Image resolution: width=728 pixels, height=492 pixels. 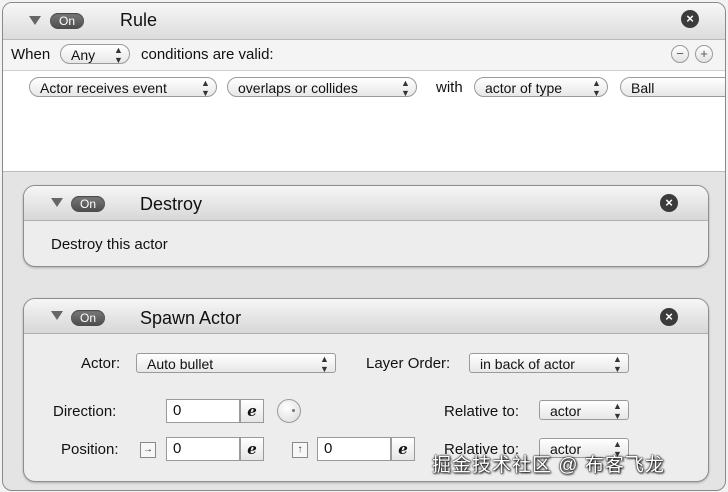 I want to click on condition-subject-value: Actor receives event, so click(x=103, y=88).